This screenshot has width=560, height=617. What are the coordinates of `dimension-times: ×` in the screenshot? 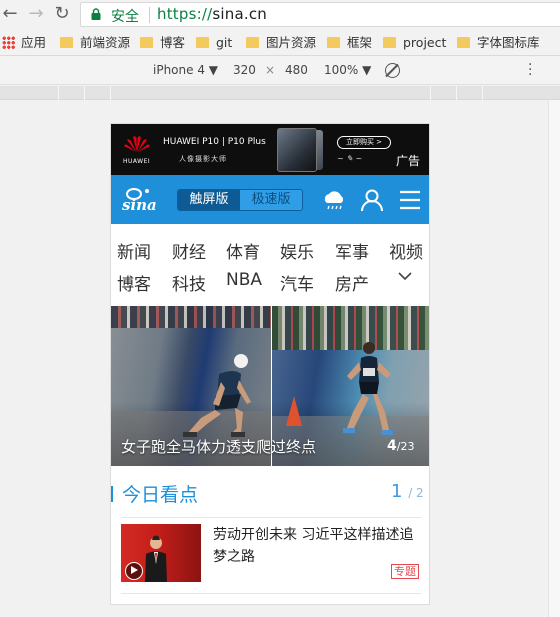 It's located at (270, 70).